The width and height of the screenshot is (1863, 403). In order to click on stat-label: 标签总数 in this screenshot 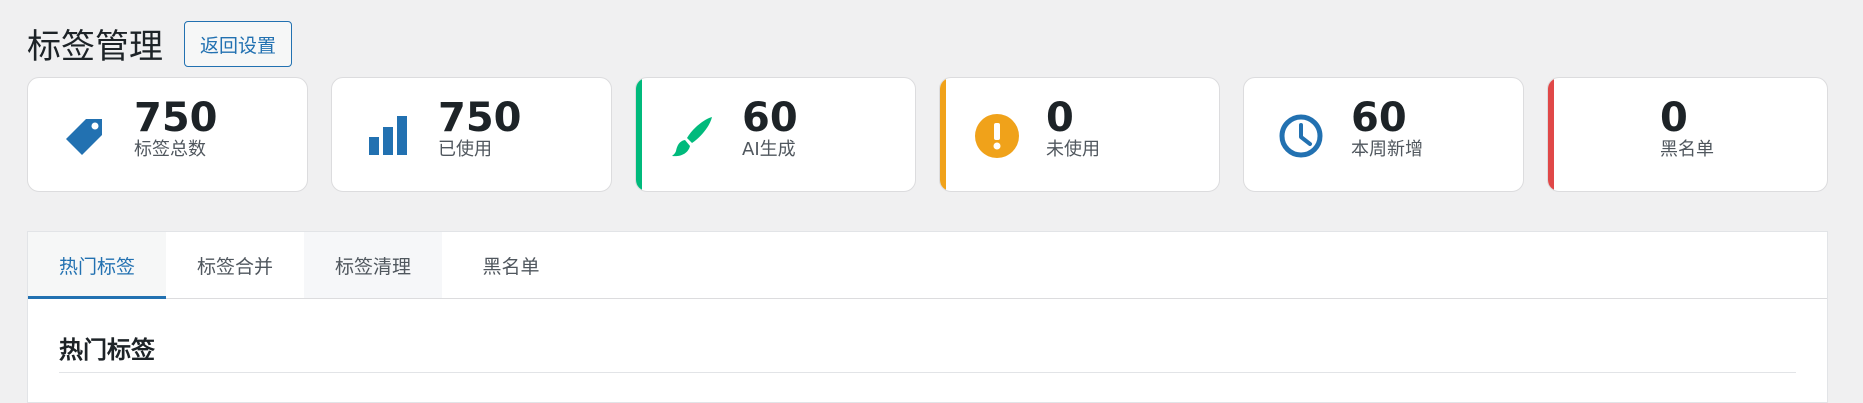, I will do `click(170, 149)`.